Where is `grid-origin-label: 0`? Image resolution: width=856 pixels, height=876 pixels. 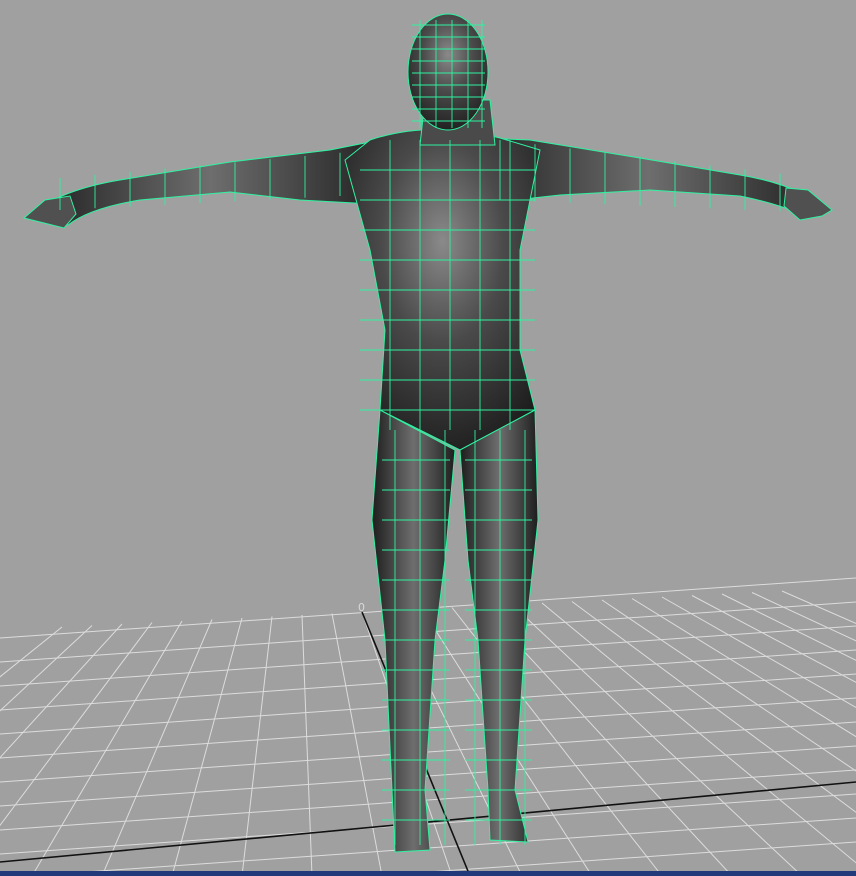 grid-origin-label: 0 is located at coordinates (361, 607).